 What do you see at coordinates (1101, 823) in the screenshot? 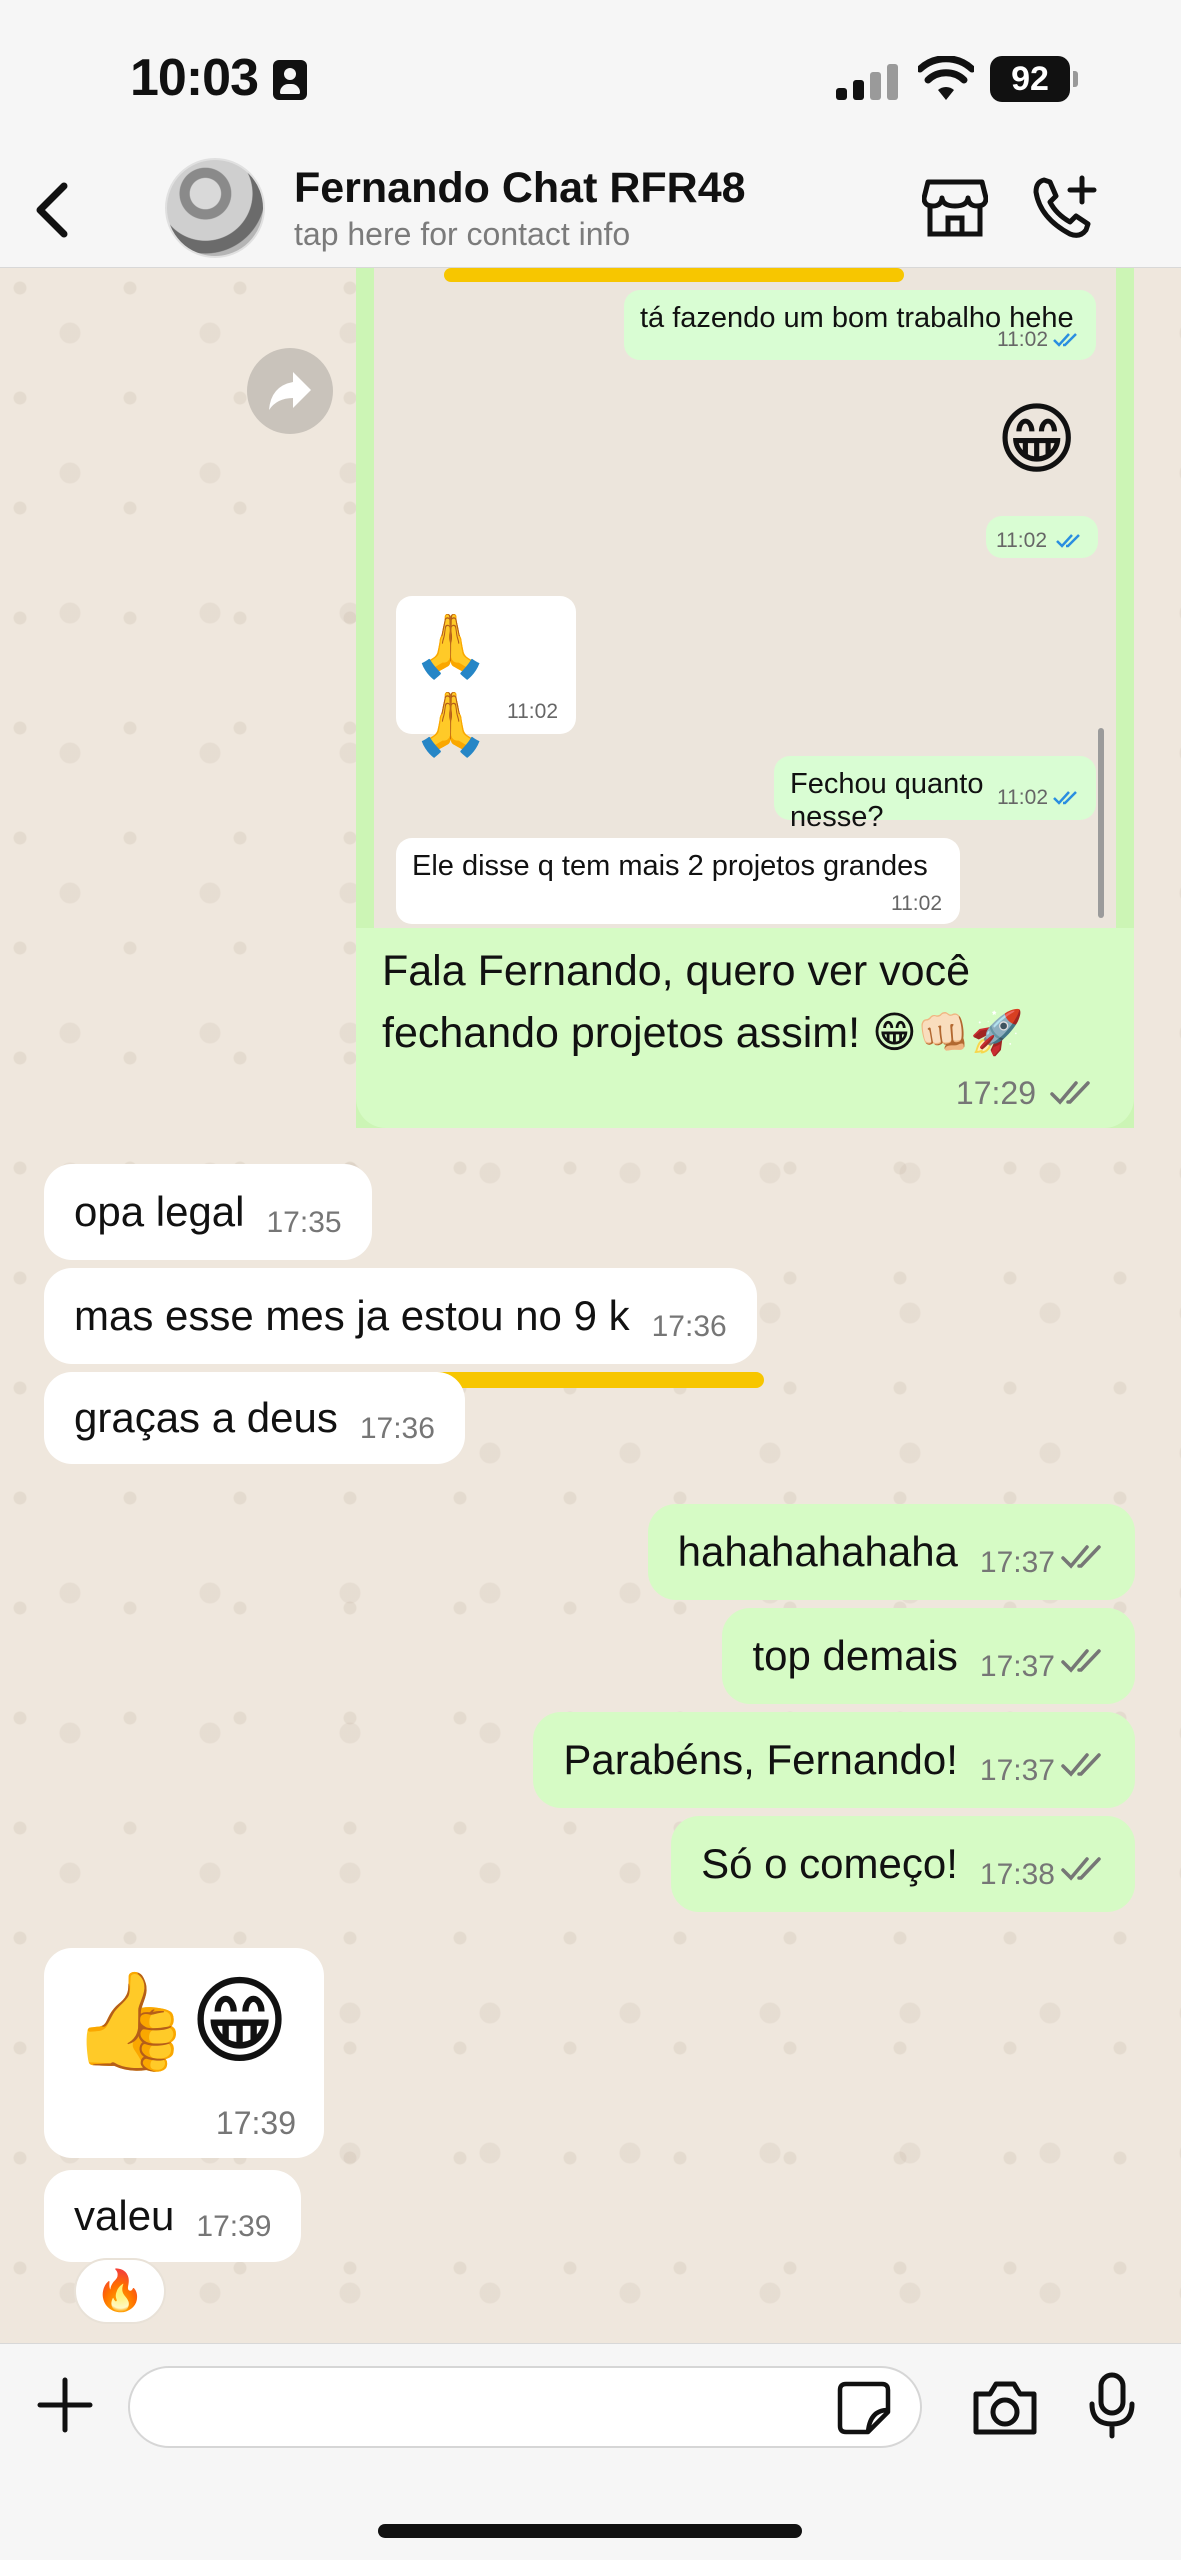
I see `scrollbar` at bounding box center [1101, 823].